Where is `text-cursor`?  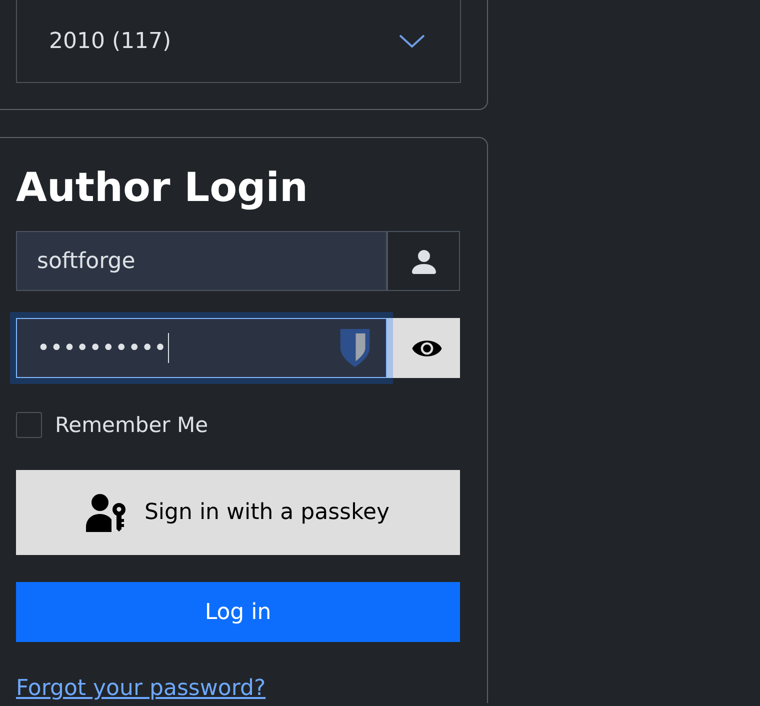 text-cursor is located at coordinates (169, 348).